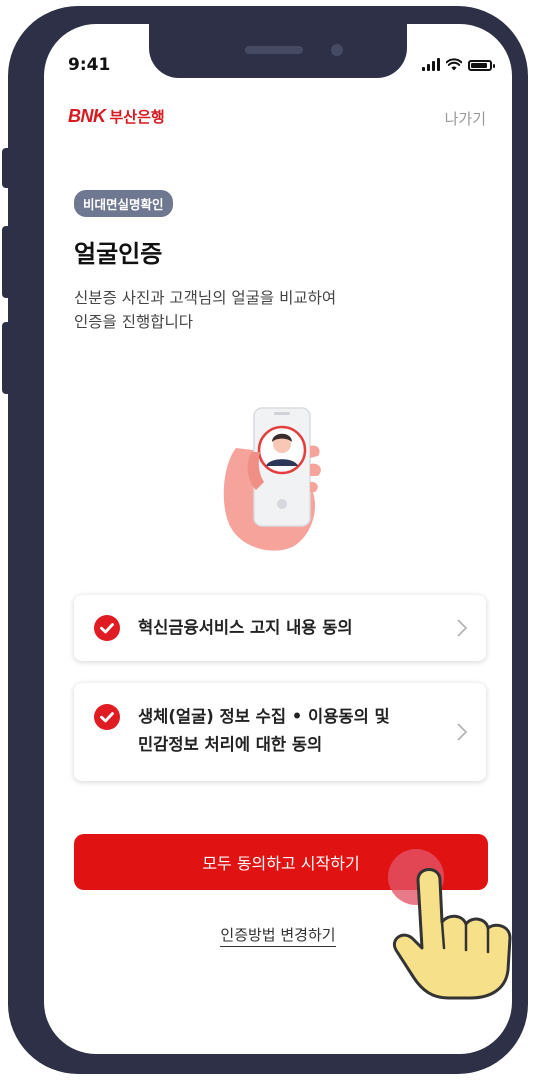  Describe the element at coordinates (481, 65) in the screenshot. I see `battery-icon` at that location.